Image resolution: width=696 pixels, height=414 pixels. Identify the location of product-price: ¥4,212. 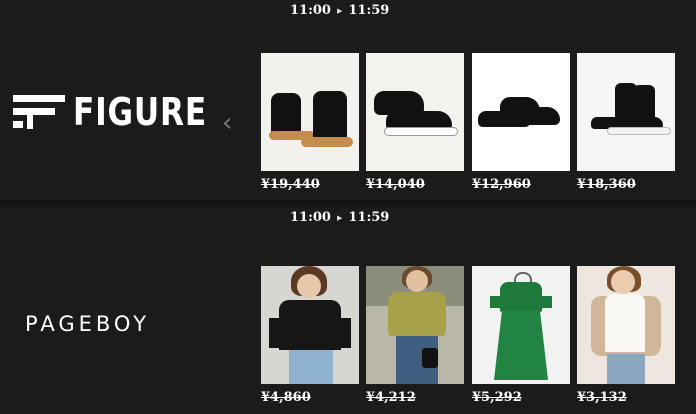
(391, 397).